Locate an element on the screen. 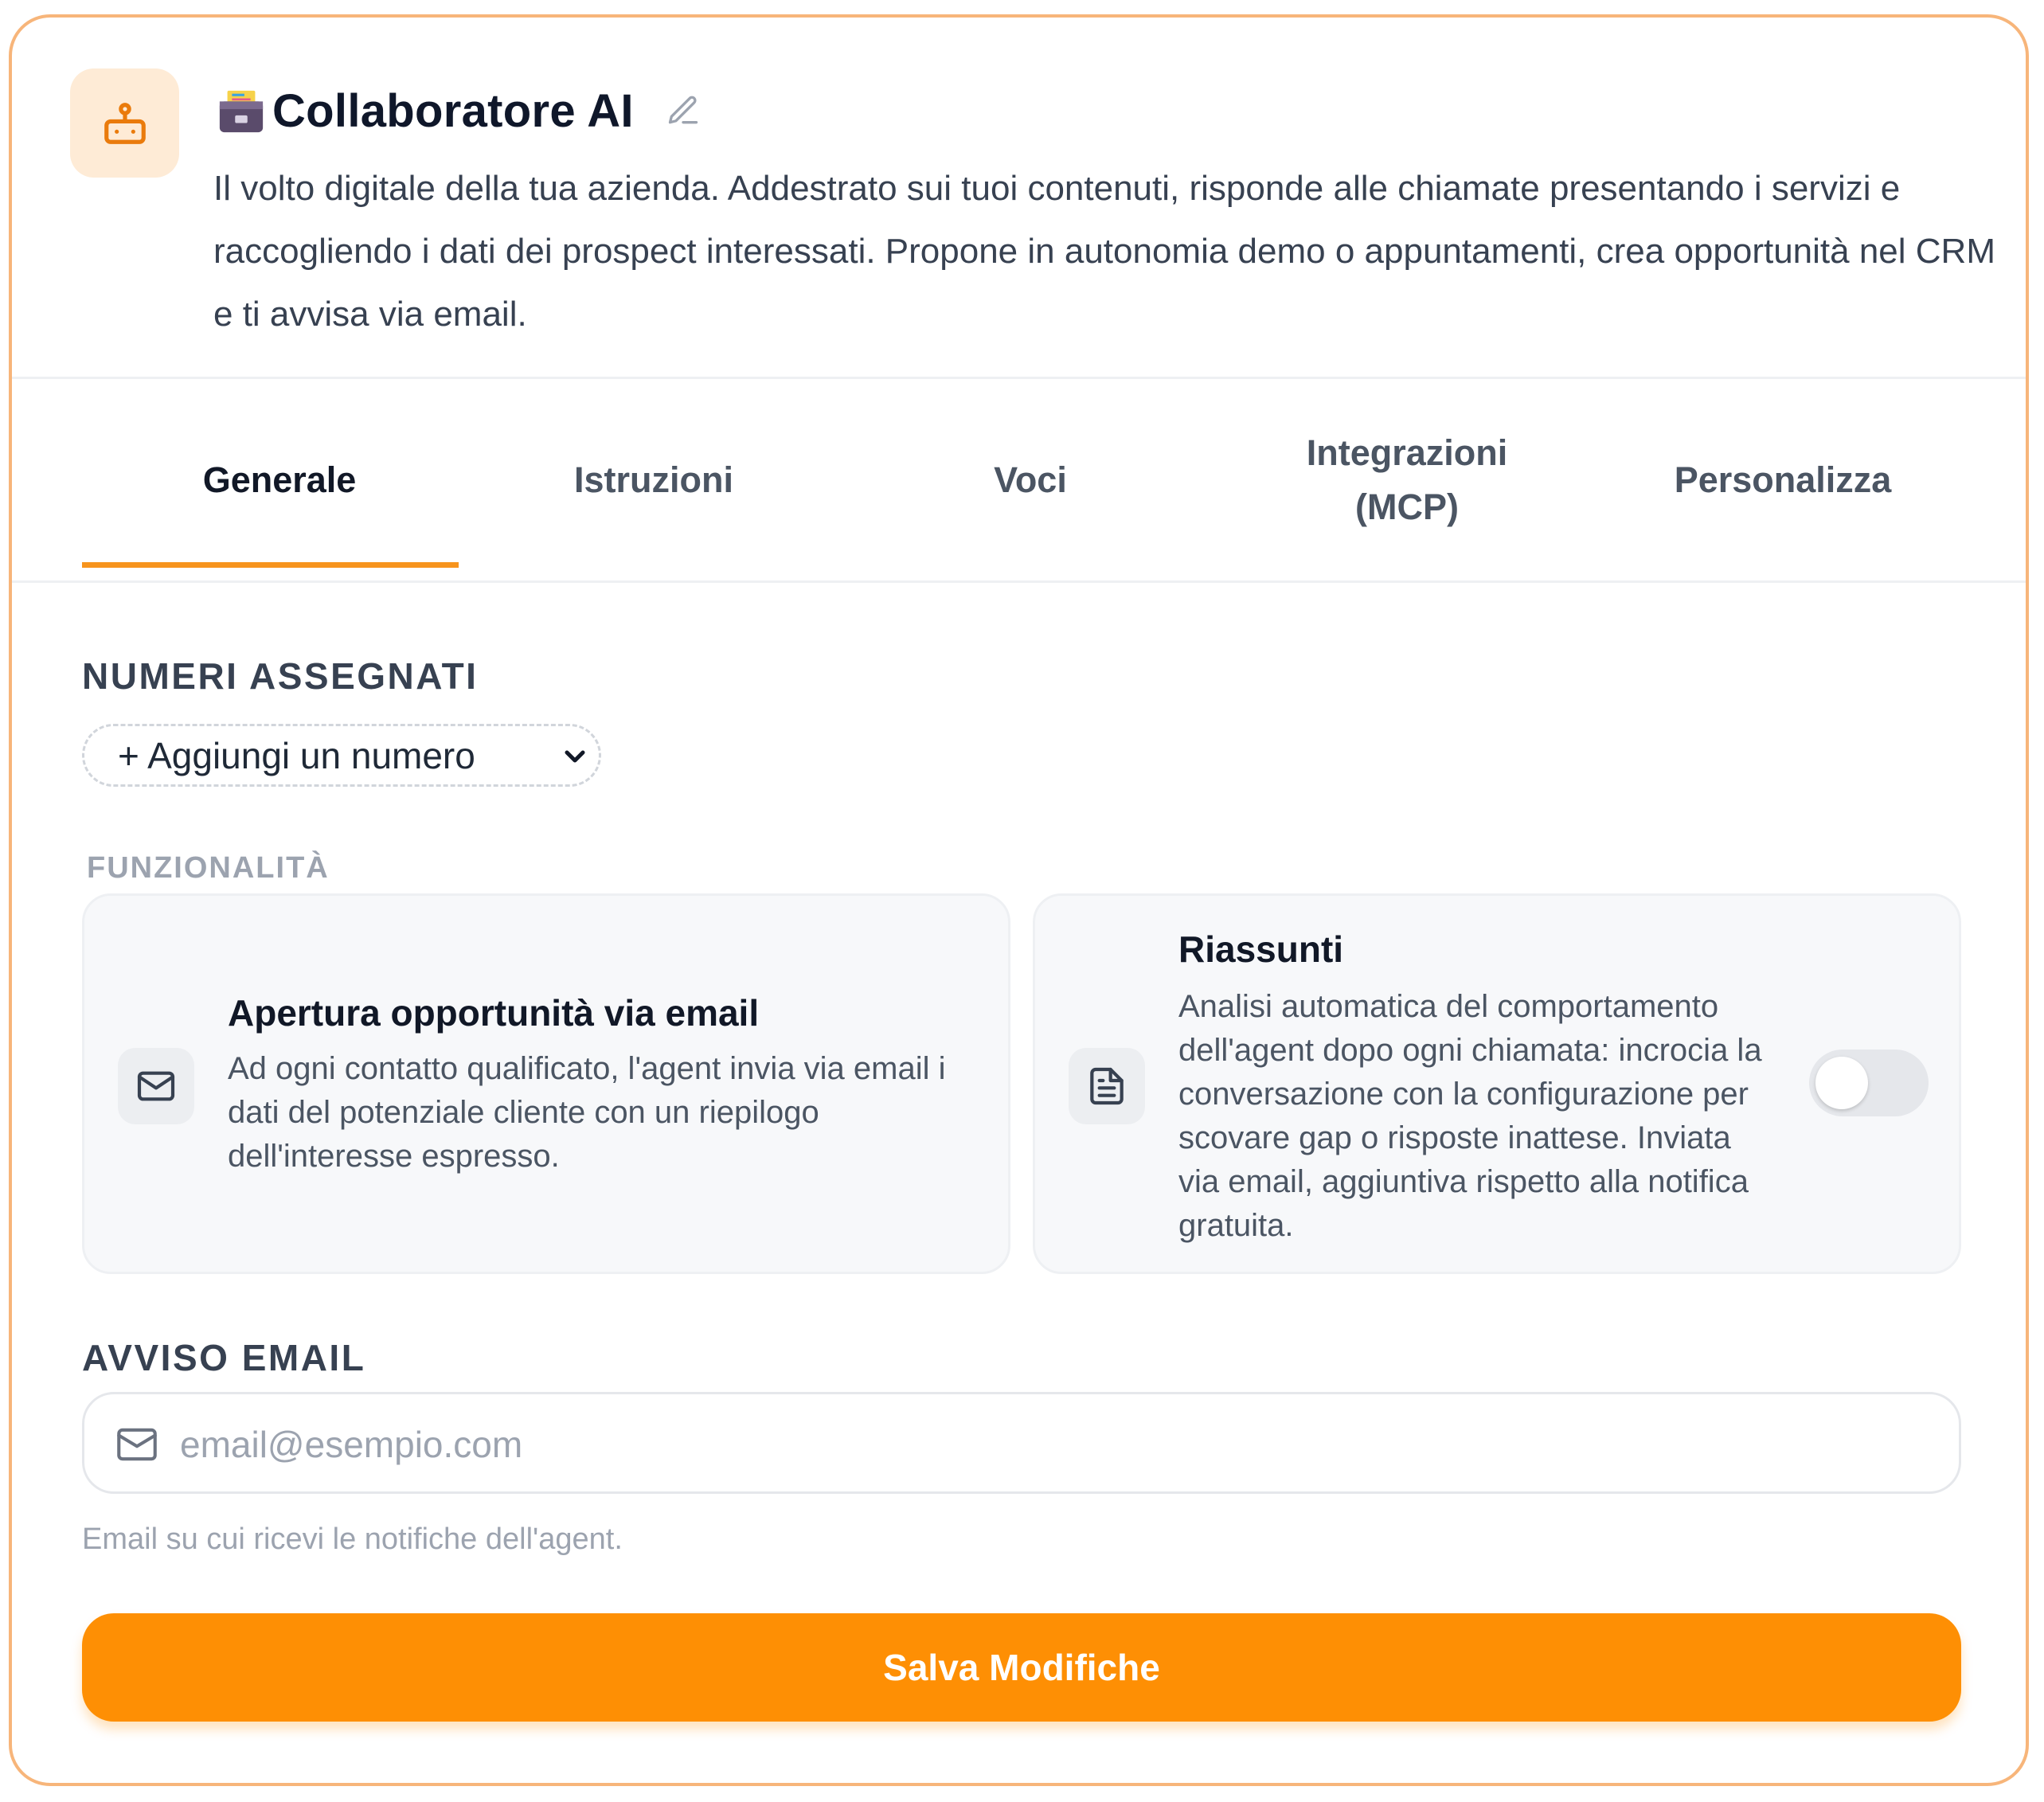  tab-personalizza: Personalizza is located at coordinates (1783, 479).